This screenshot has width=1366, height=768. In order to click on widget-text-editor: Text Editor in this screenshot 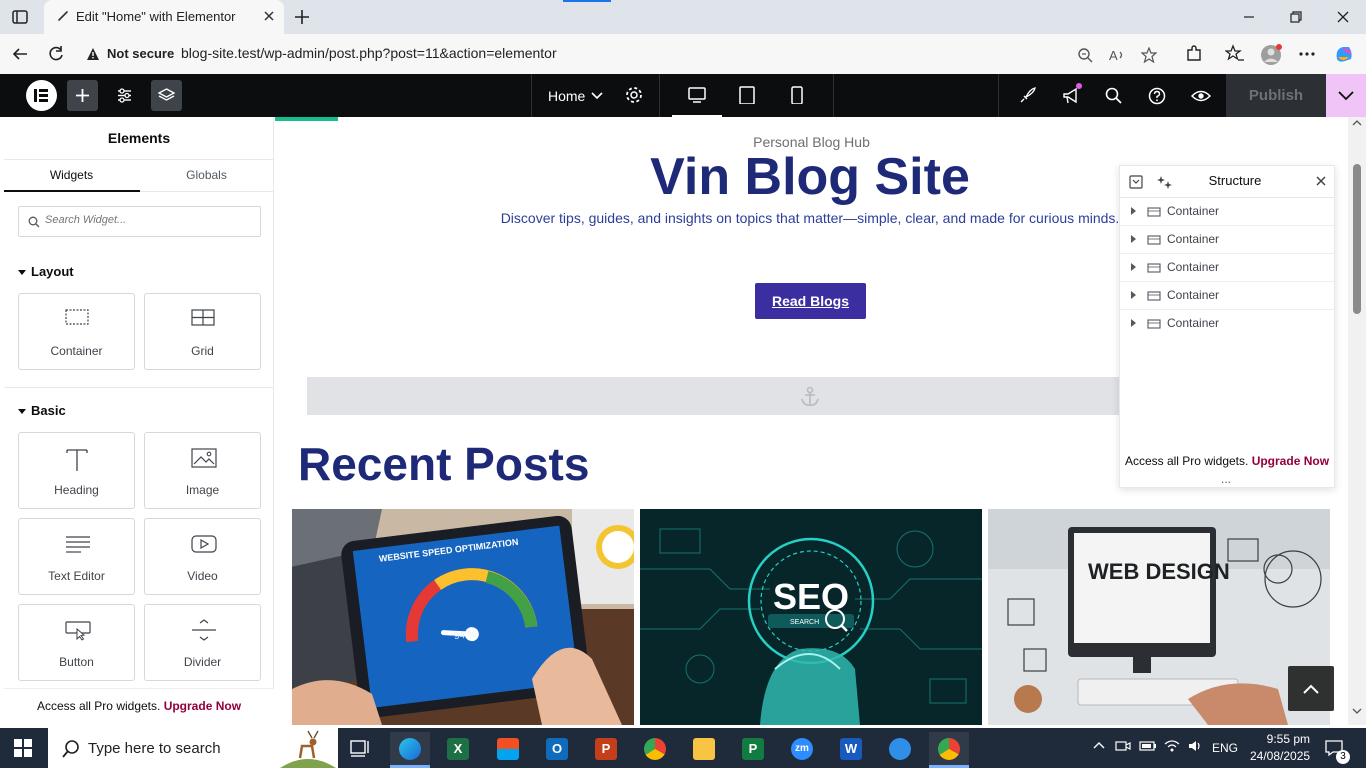, I will do `click(76, 556)`.